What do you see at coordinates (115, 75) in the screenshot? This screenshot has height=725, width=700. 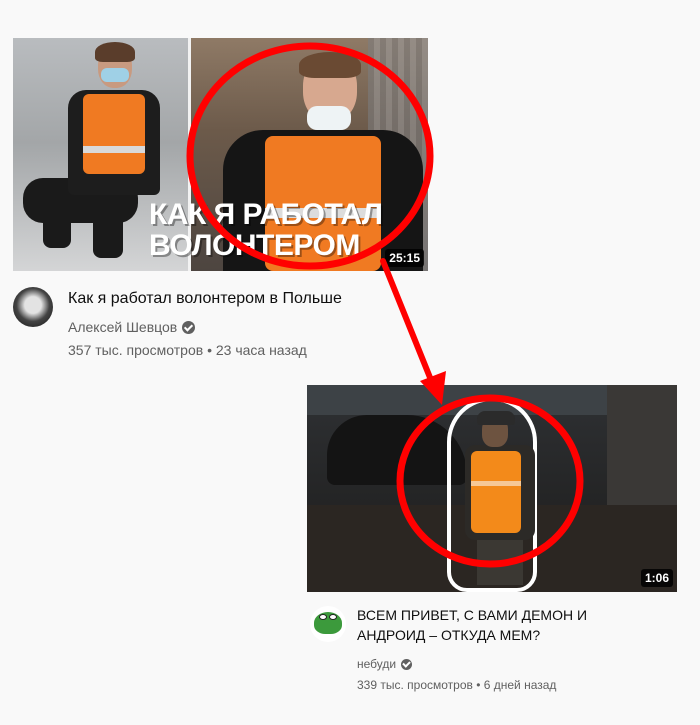 I see `person-left-mask` at bounding box center [115, 75].